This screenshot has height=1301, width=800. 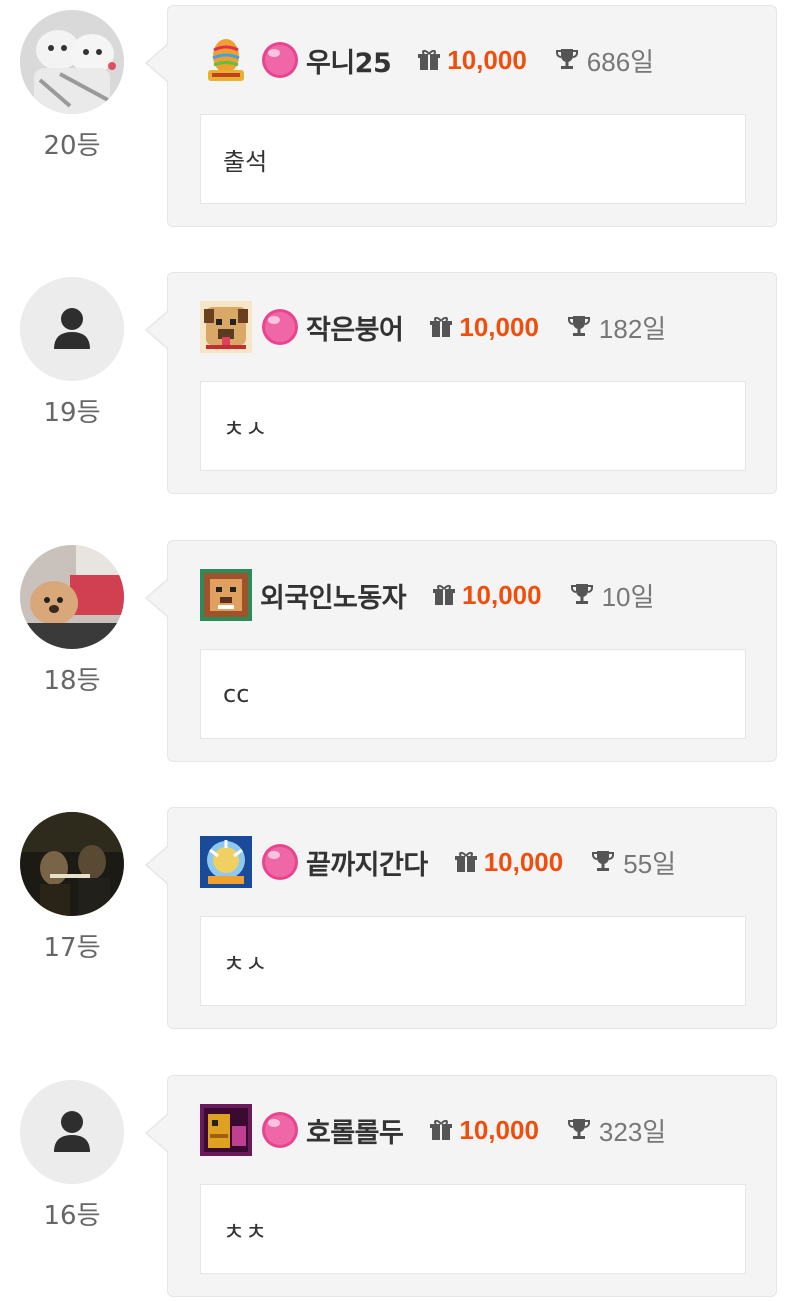 I want to click on comment-text: ㅊㅊ, so click(x=473, y=1229).